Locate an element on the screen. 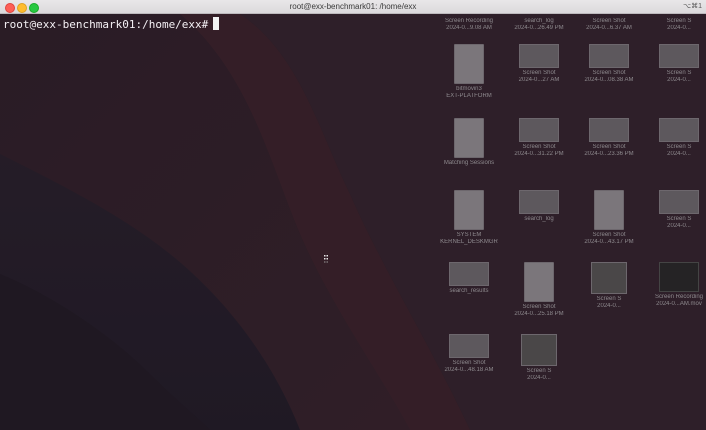  file-date-label: 2024-0...25.18 PM is located at coordinates (539, 314).